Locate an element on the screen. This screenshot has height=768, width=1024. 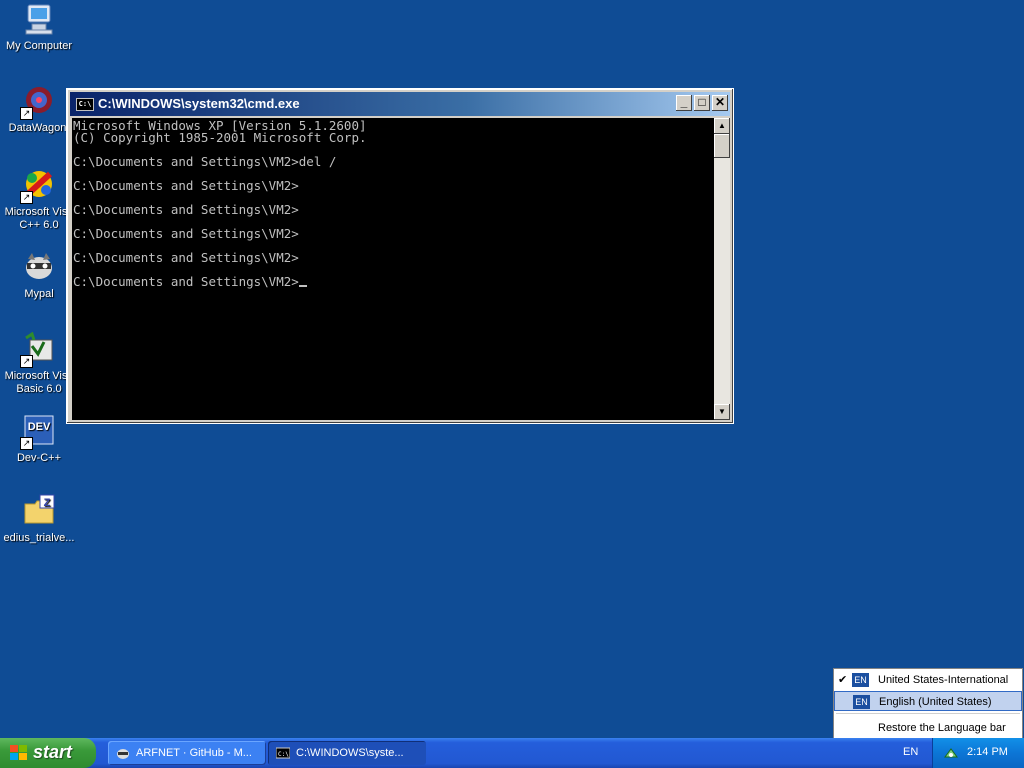
scroll-up-icon: ▲ is located at coordinates (722, 126).